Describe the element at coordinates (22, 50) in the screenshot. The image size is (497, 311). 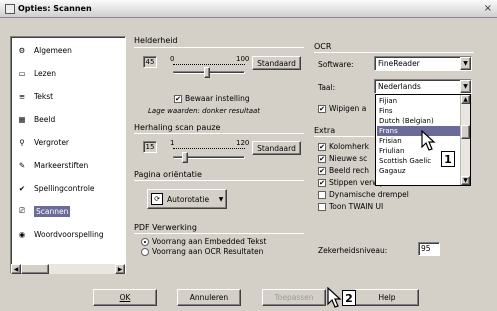
I see `settings-icon: ⚙` at that location.